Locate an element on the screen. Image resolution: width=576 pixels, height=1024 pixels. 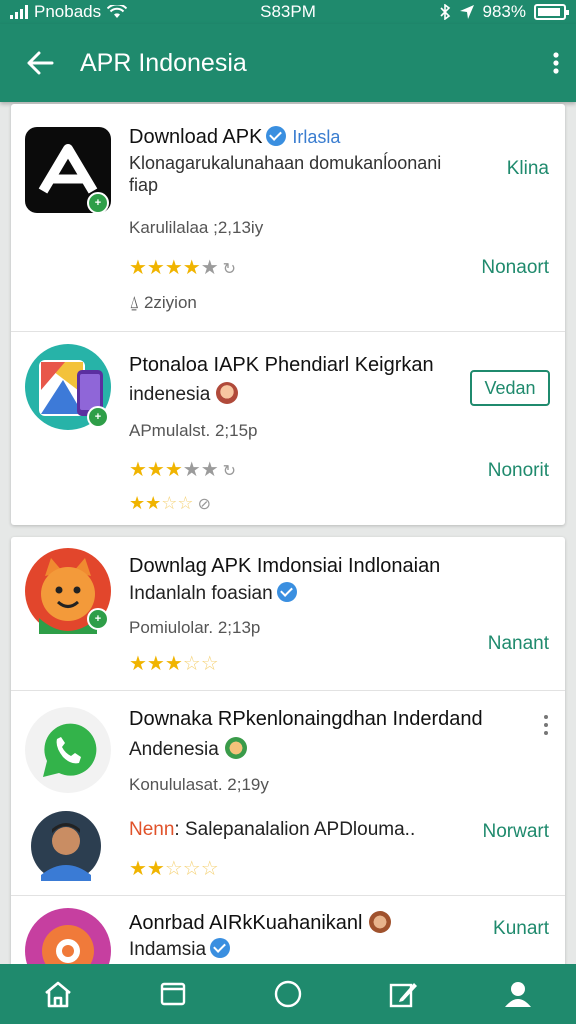
action-link: Klina is located at coordinates (528, 169).